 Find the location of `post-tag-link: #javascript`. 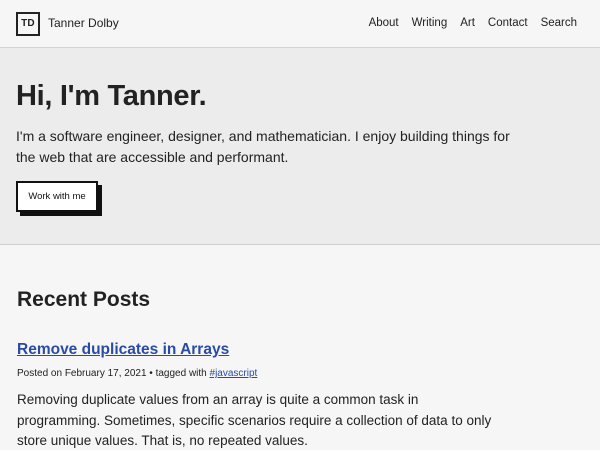

post-tag-link: #javascript is located at coordinates (234, 373).